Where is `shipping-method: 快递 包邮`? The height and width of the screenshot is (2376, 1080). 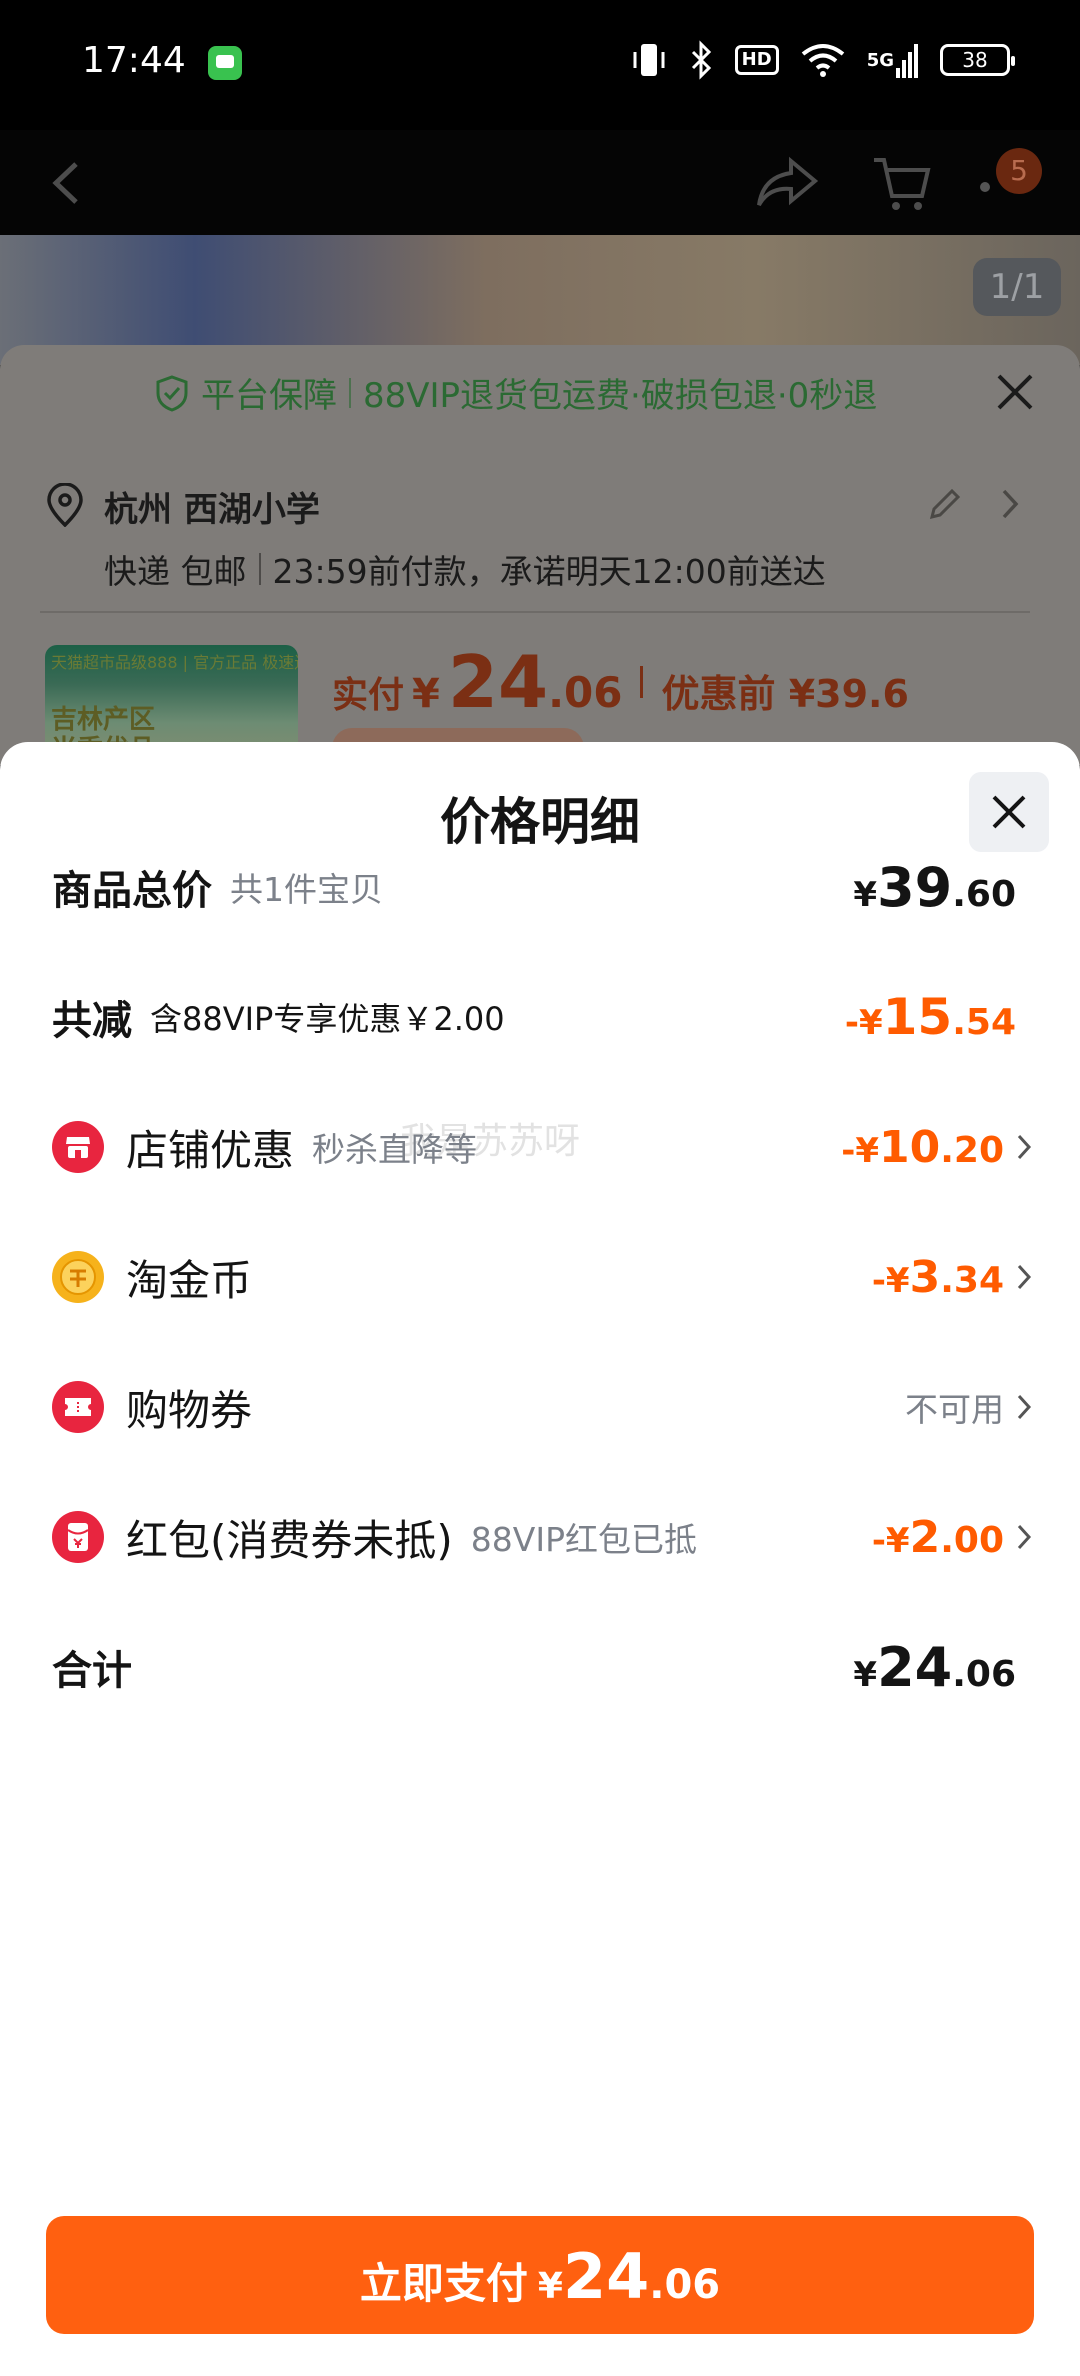 shipping-method: 快递 包邮 is located at coordinates (175, 571).